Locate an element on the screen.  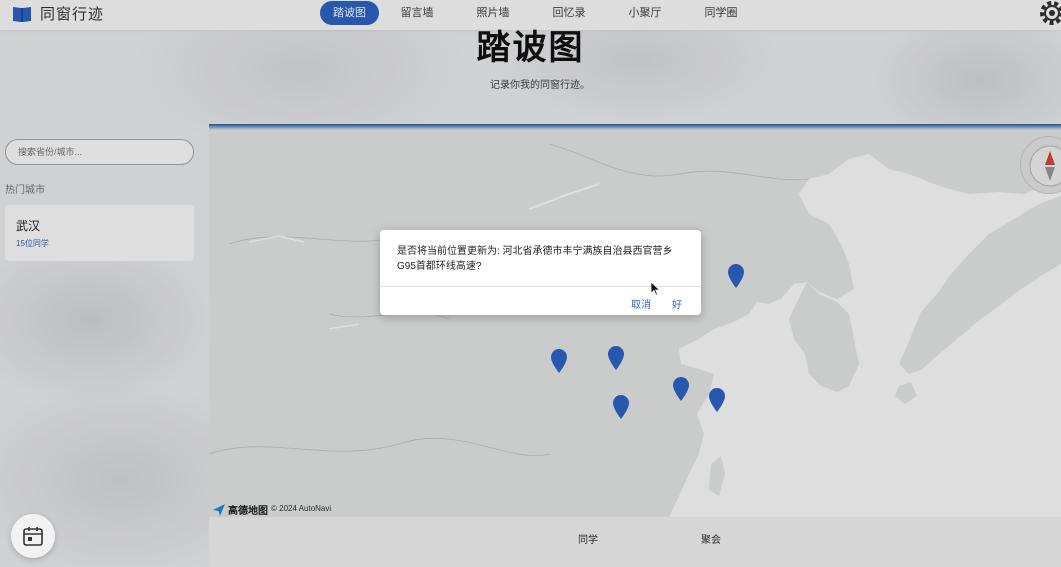
dialog-ok-button: 好 is located at coordinates (677, 303).